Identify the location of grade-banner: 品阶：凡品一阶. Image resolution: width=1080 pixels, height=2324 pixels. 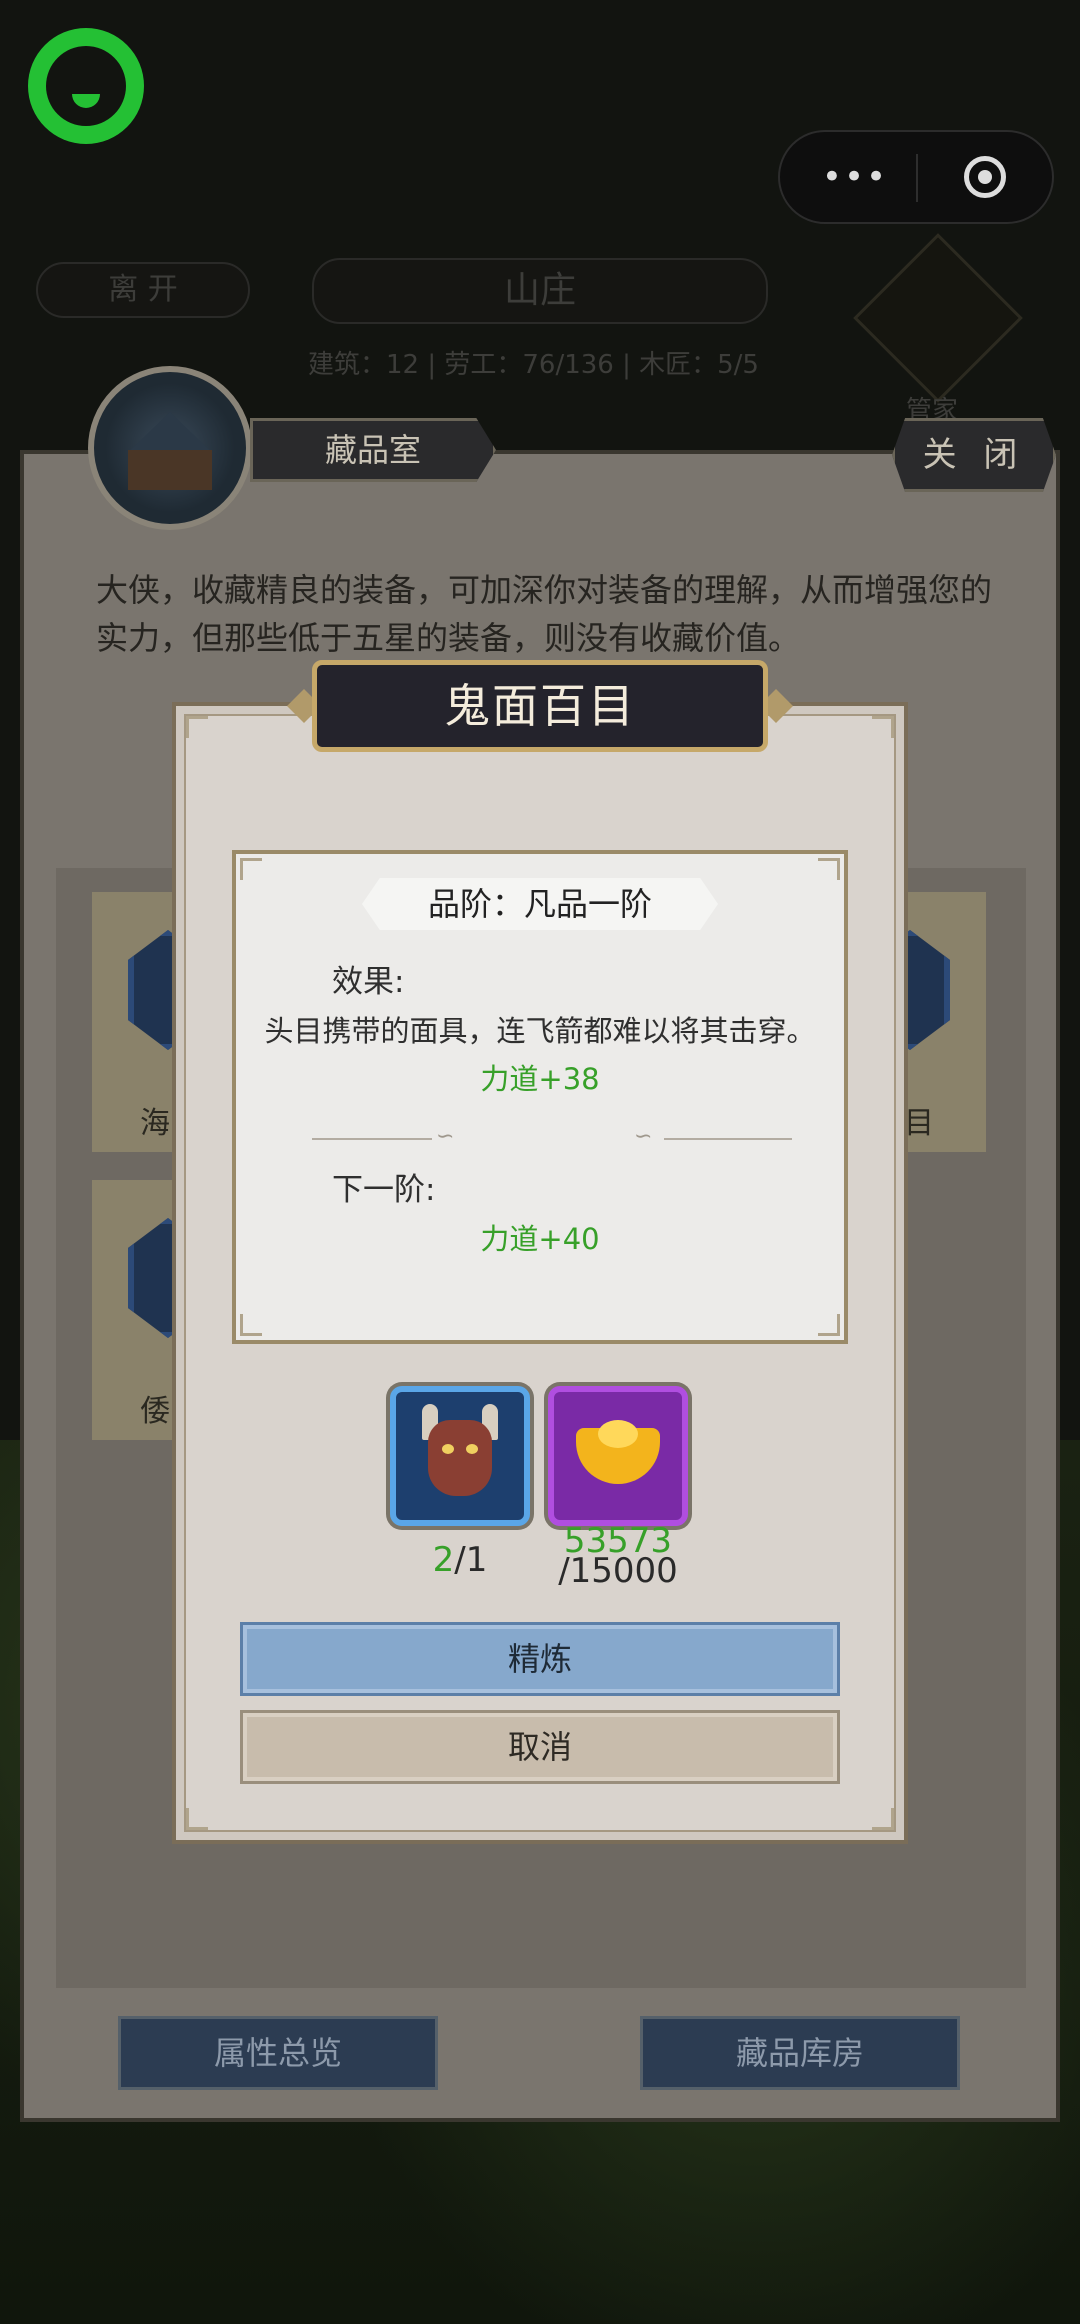
(540, 904).